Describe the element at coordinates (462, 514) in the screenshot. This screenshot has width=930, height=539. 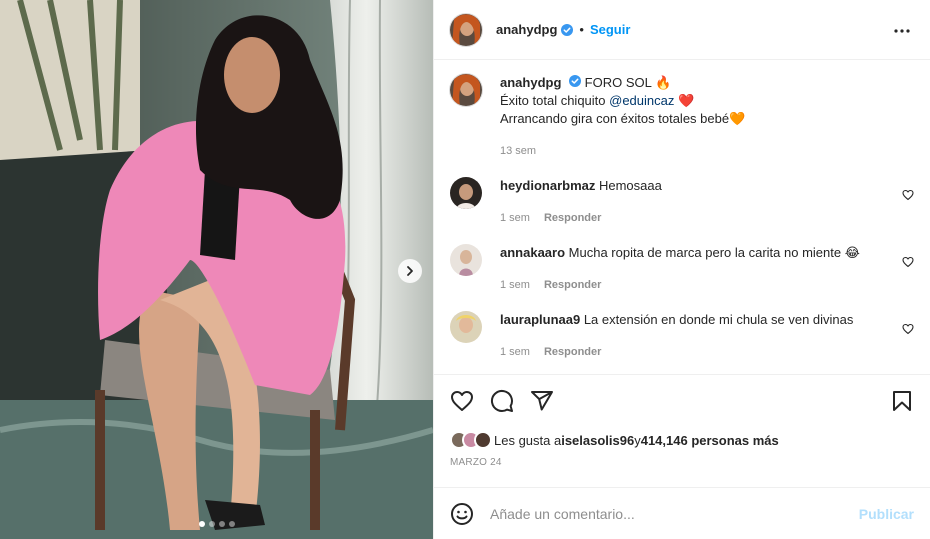
I see `emoji-icon` at that location.